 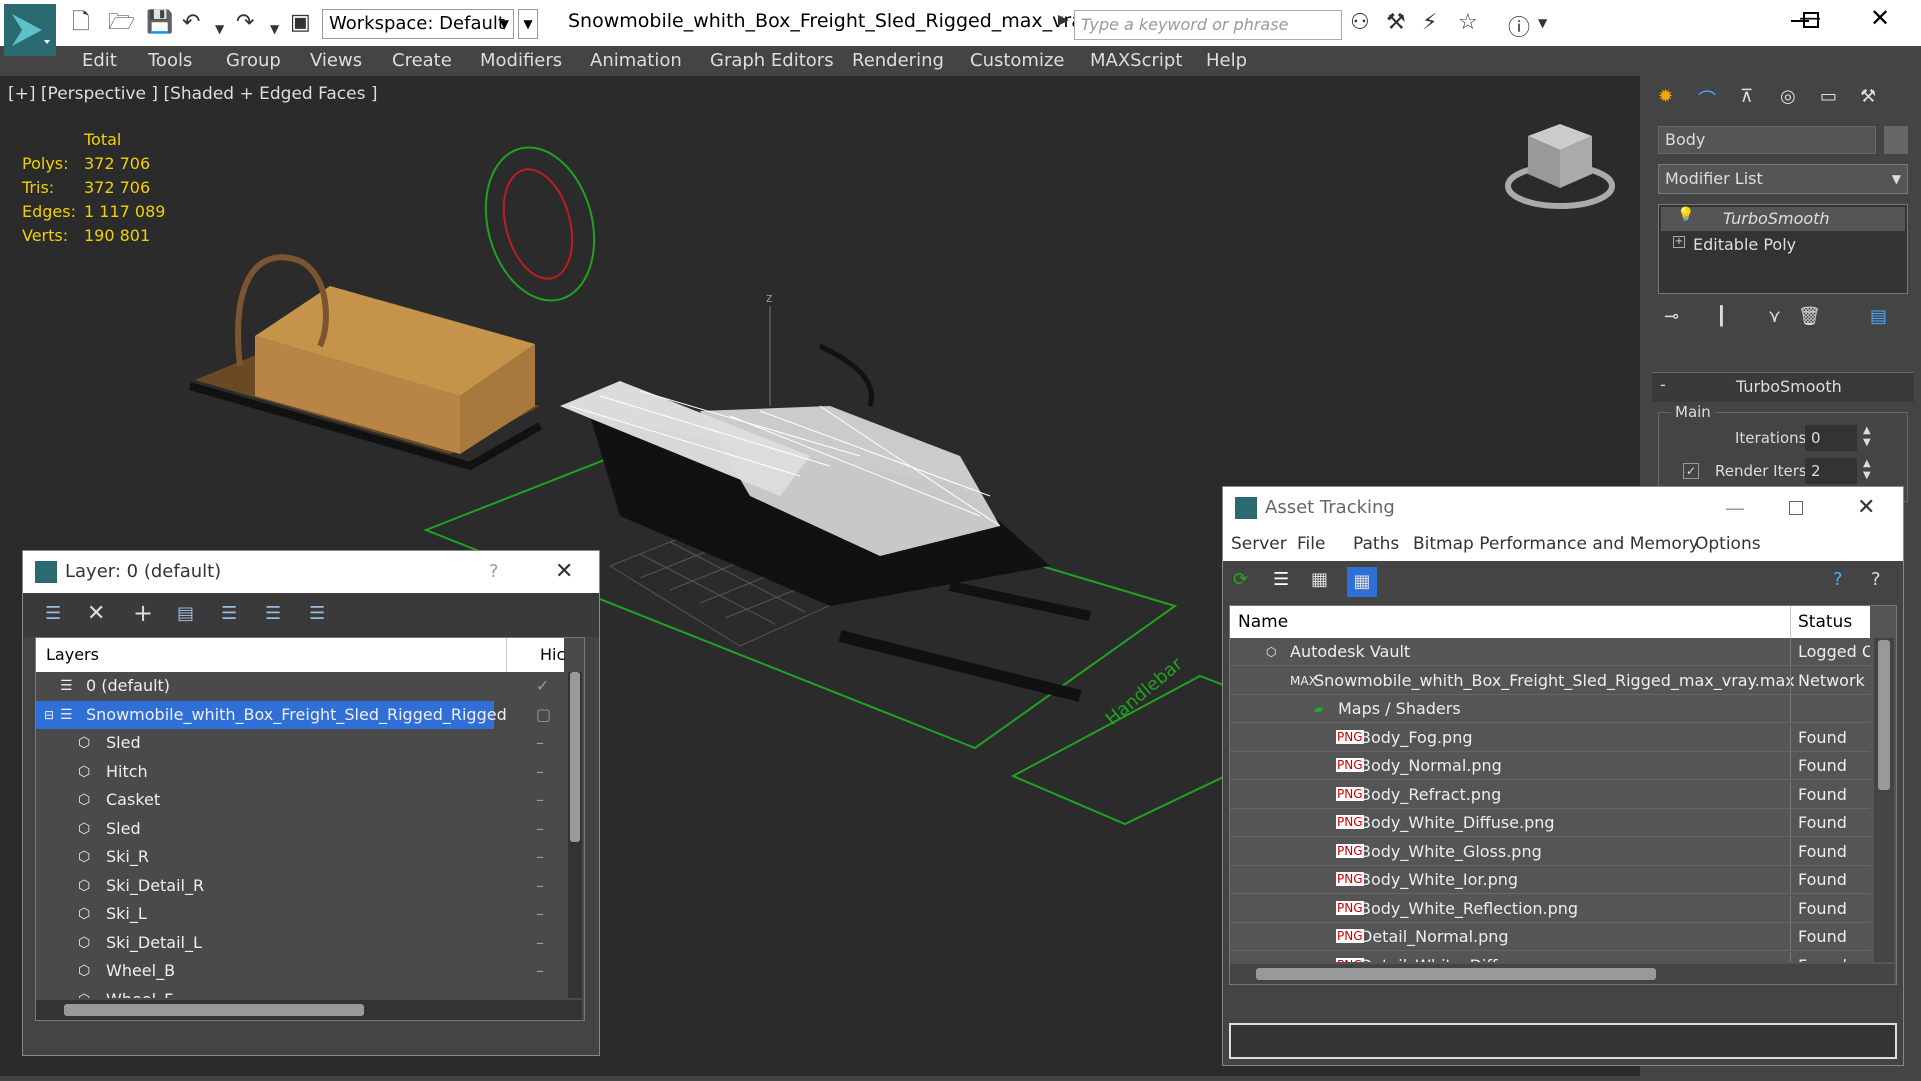 I want to click on workspace-dropdown: Workspace: Default ▼, so click(x=418, y=24).